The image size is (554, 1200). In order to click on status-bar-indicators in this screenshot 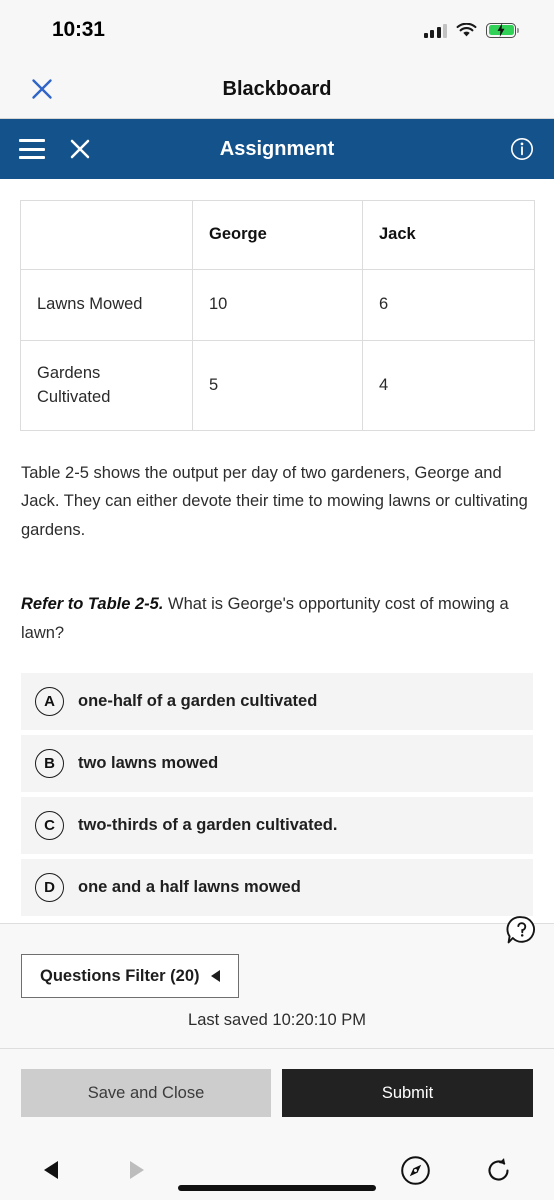, I will do `click(471, 30)`.